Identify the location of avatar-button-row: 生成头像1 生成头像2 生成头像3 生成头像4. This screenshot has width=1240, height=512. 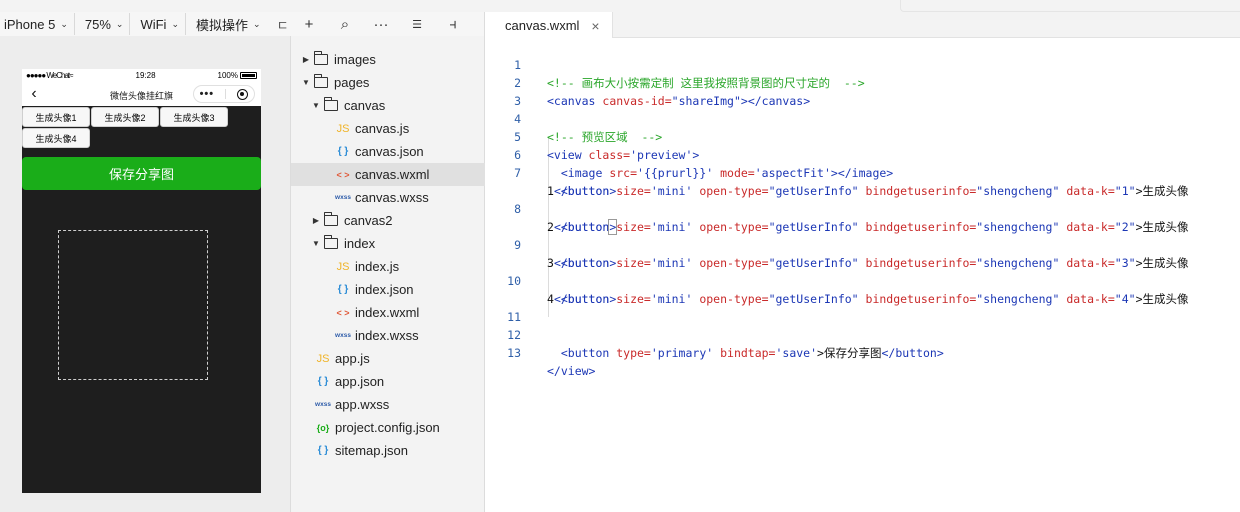
(141, 127).